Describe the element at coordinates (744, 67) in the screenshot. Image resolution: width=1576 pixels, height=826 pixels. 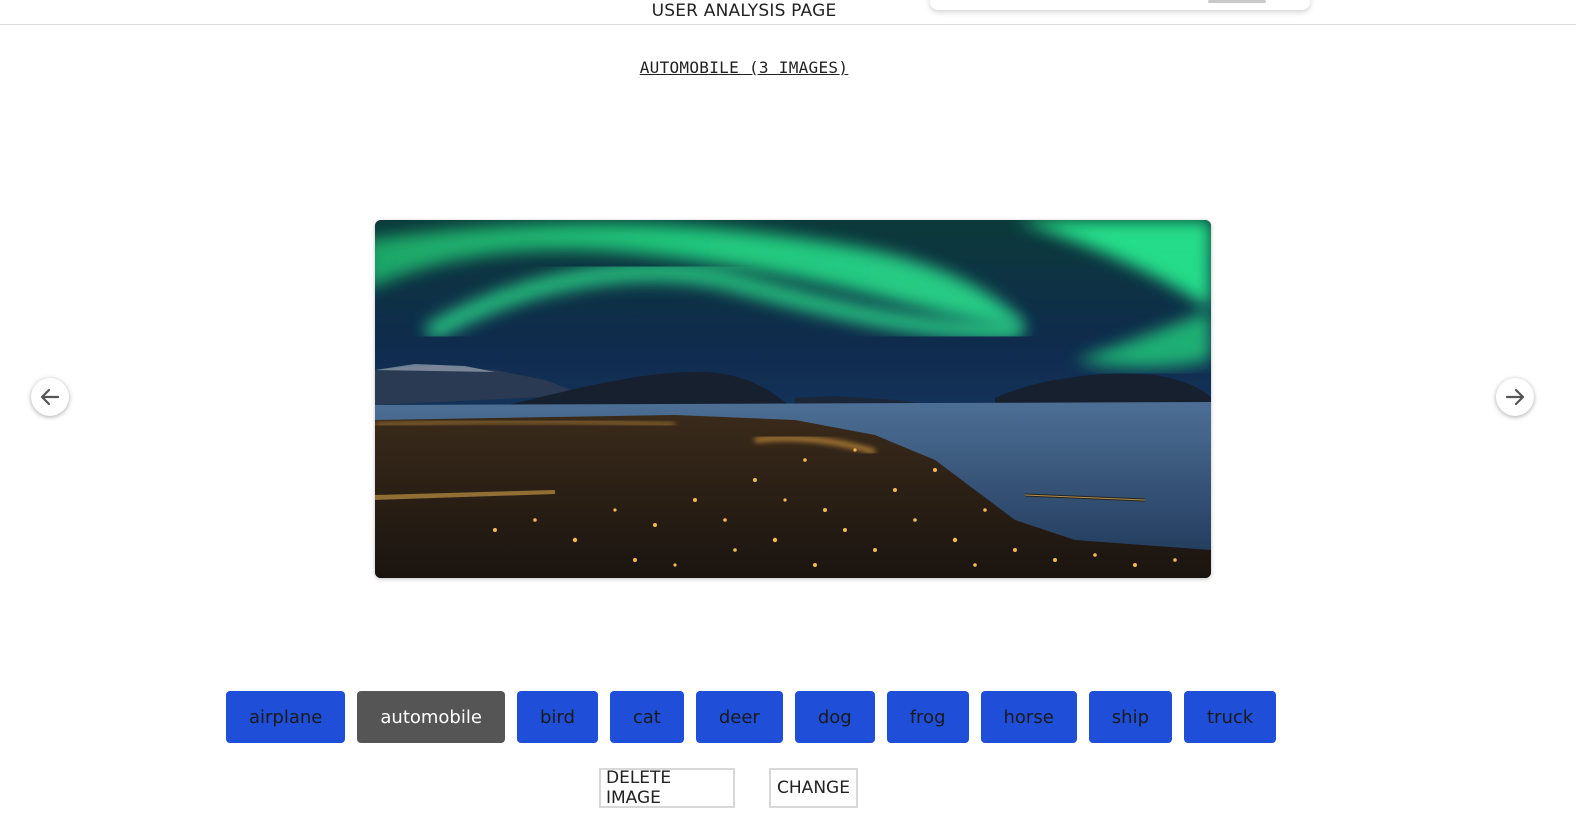
I see `category-heading: AUTOMOBILE (3 IMAGES)` at that location.